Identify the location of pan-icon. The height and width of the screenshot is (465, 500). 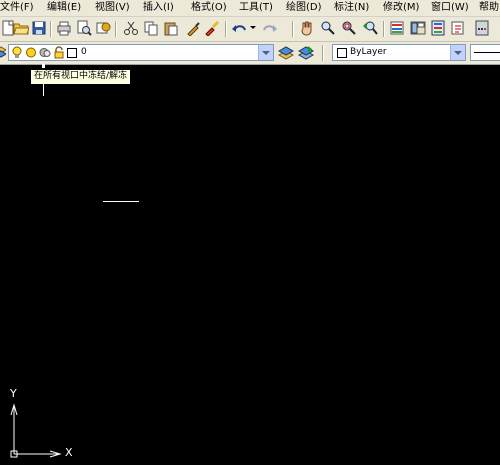
(307, 28).